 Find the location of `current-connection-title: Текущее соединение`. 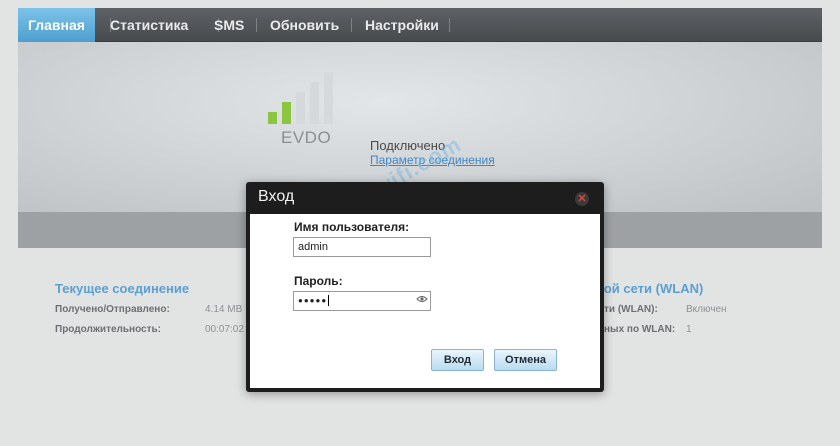

current-connection-title: Текущее соединение is located at coordinates (122, 288).